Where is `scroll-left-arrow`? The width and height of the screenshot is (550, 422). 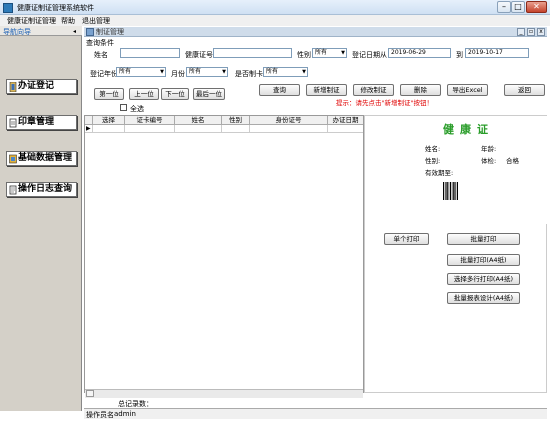
scroll-left-arrow is located at coordinates (90, 393).